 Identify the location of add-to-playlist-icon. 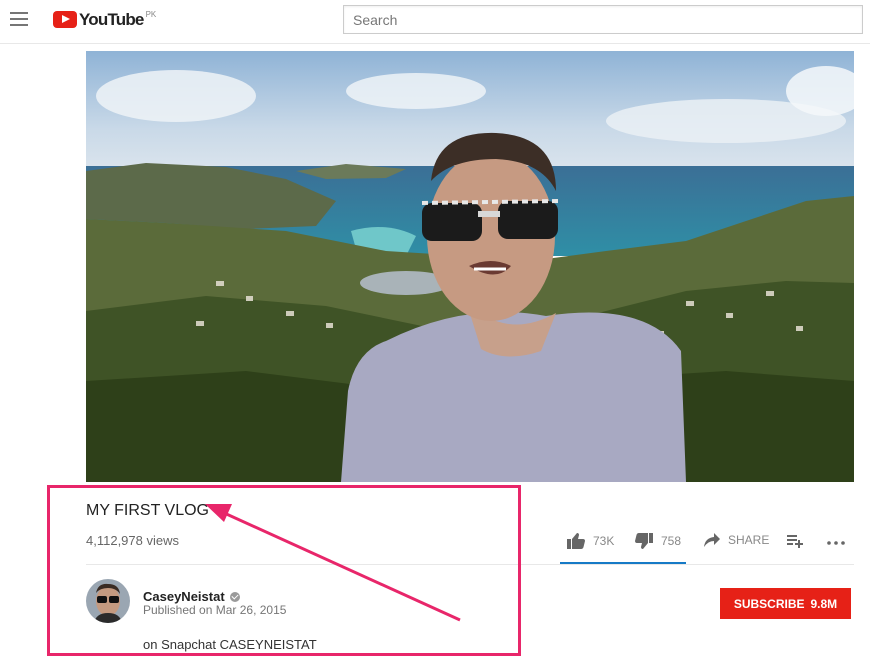
(795, 541).